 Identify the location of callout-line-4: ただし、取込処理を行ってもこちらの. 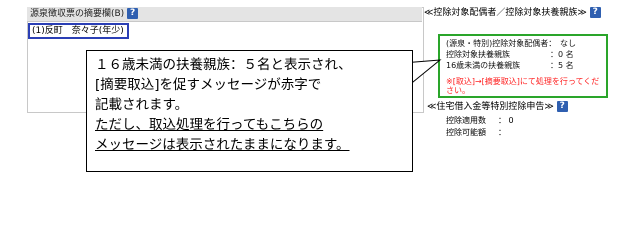
(209, 125).